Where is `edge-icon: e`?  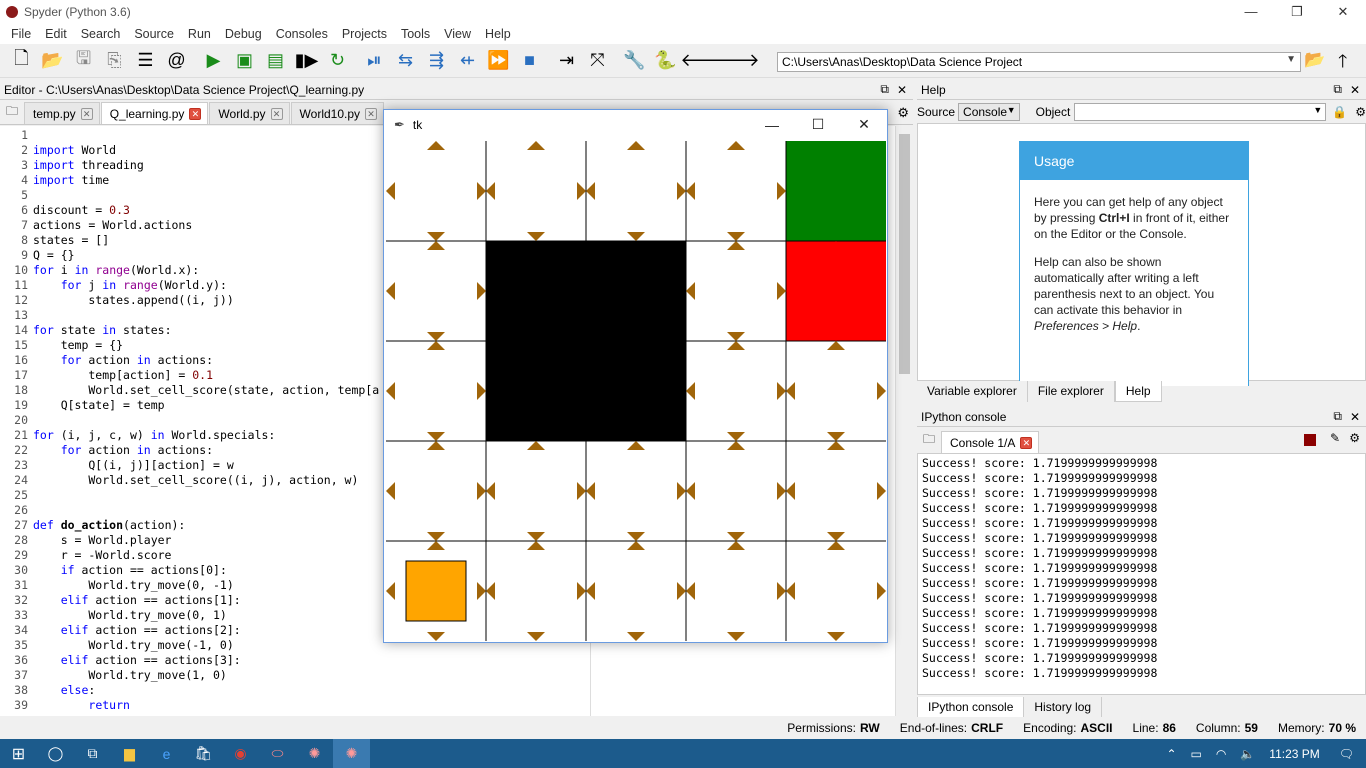 edge-icon: e is located at coordinates (166, 753).